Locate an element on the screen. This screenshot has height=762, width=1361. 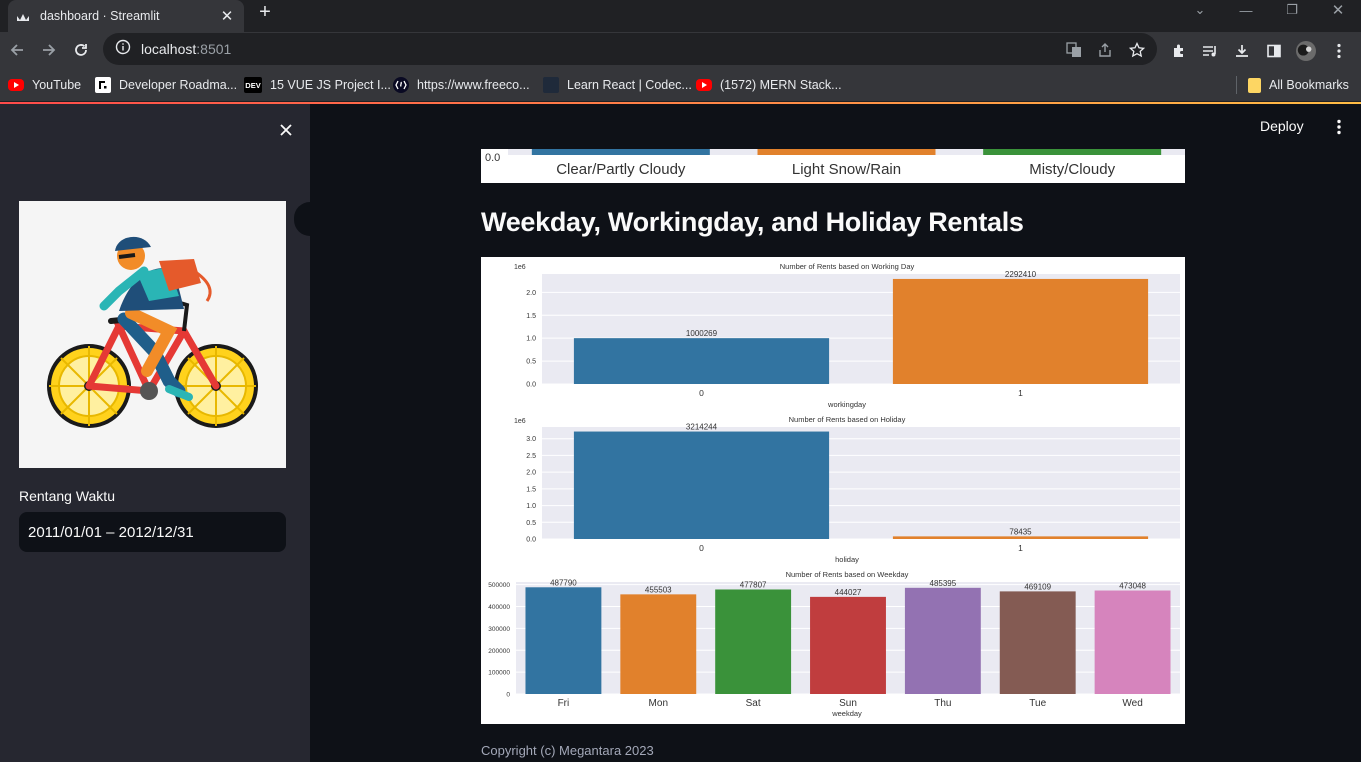
y-tick-label: 3.0 is located at coordinates (531, 439).